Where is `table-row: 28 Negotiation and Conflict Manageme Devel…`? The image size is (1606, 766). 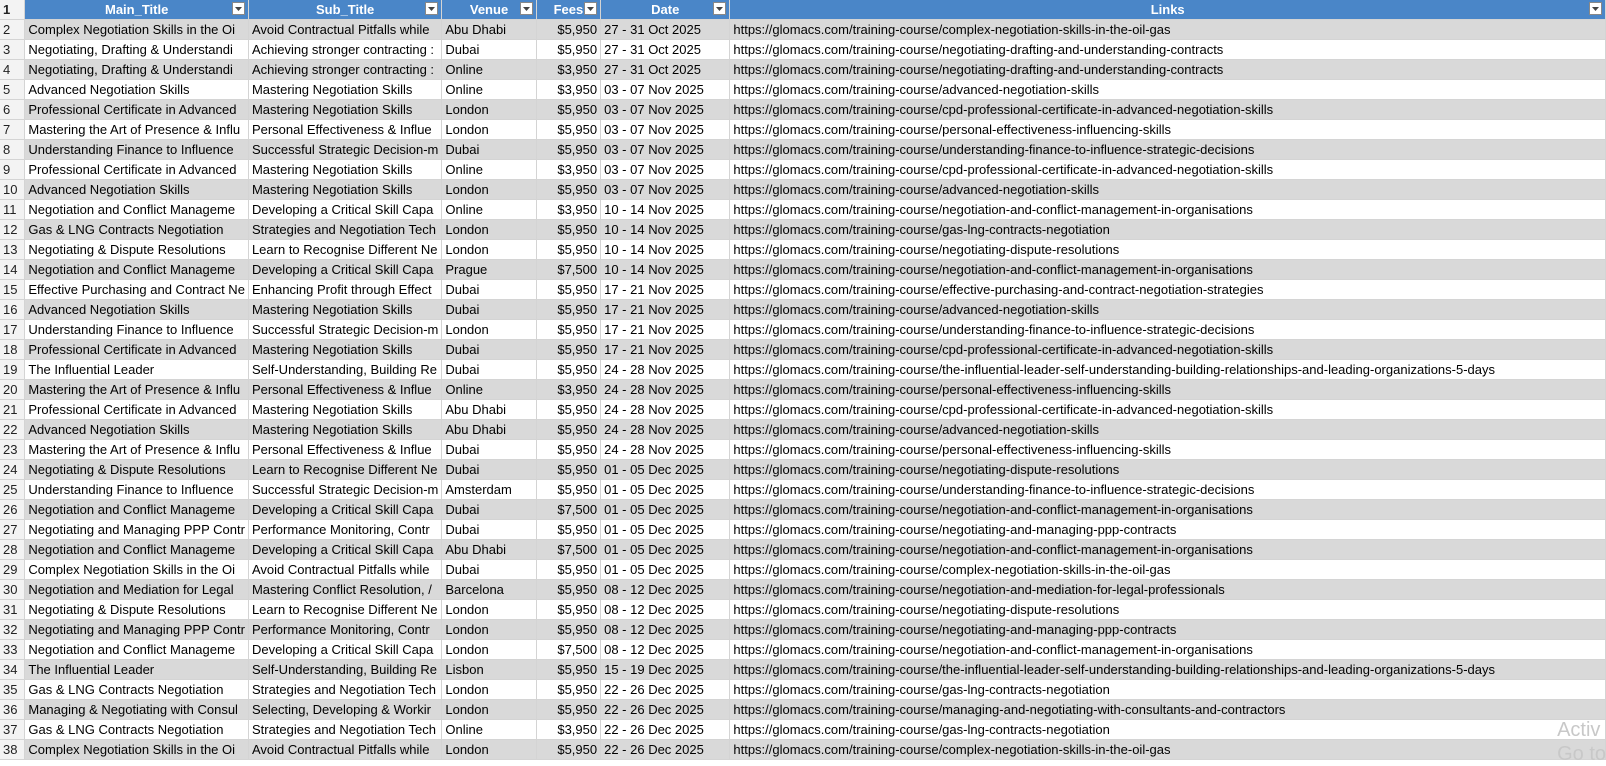 table-row: 28 Negotiation and Conflict Manageme Devel… is located at coordinates (803, 549).